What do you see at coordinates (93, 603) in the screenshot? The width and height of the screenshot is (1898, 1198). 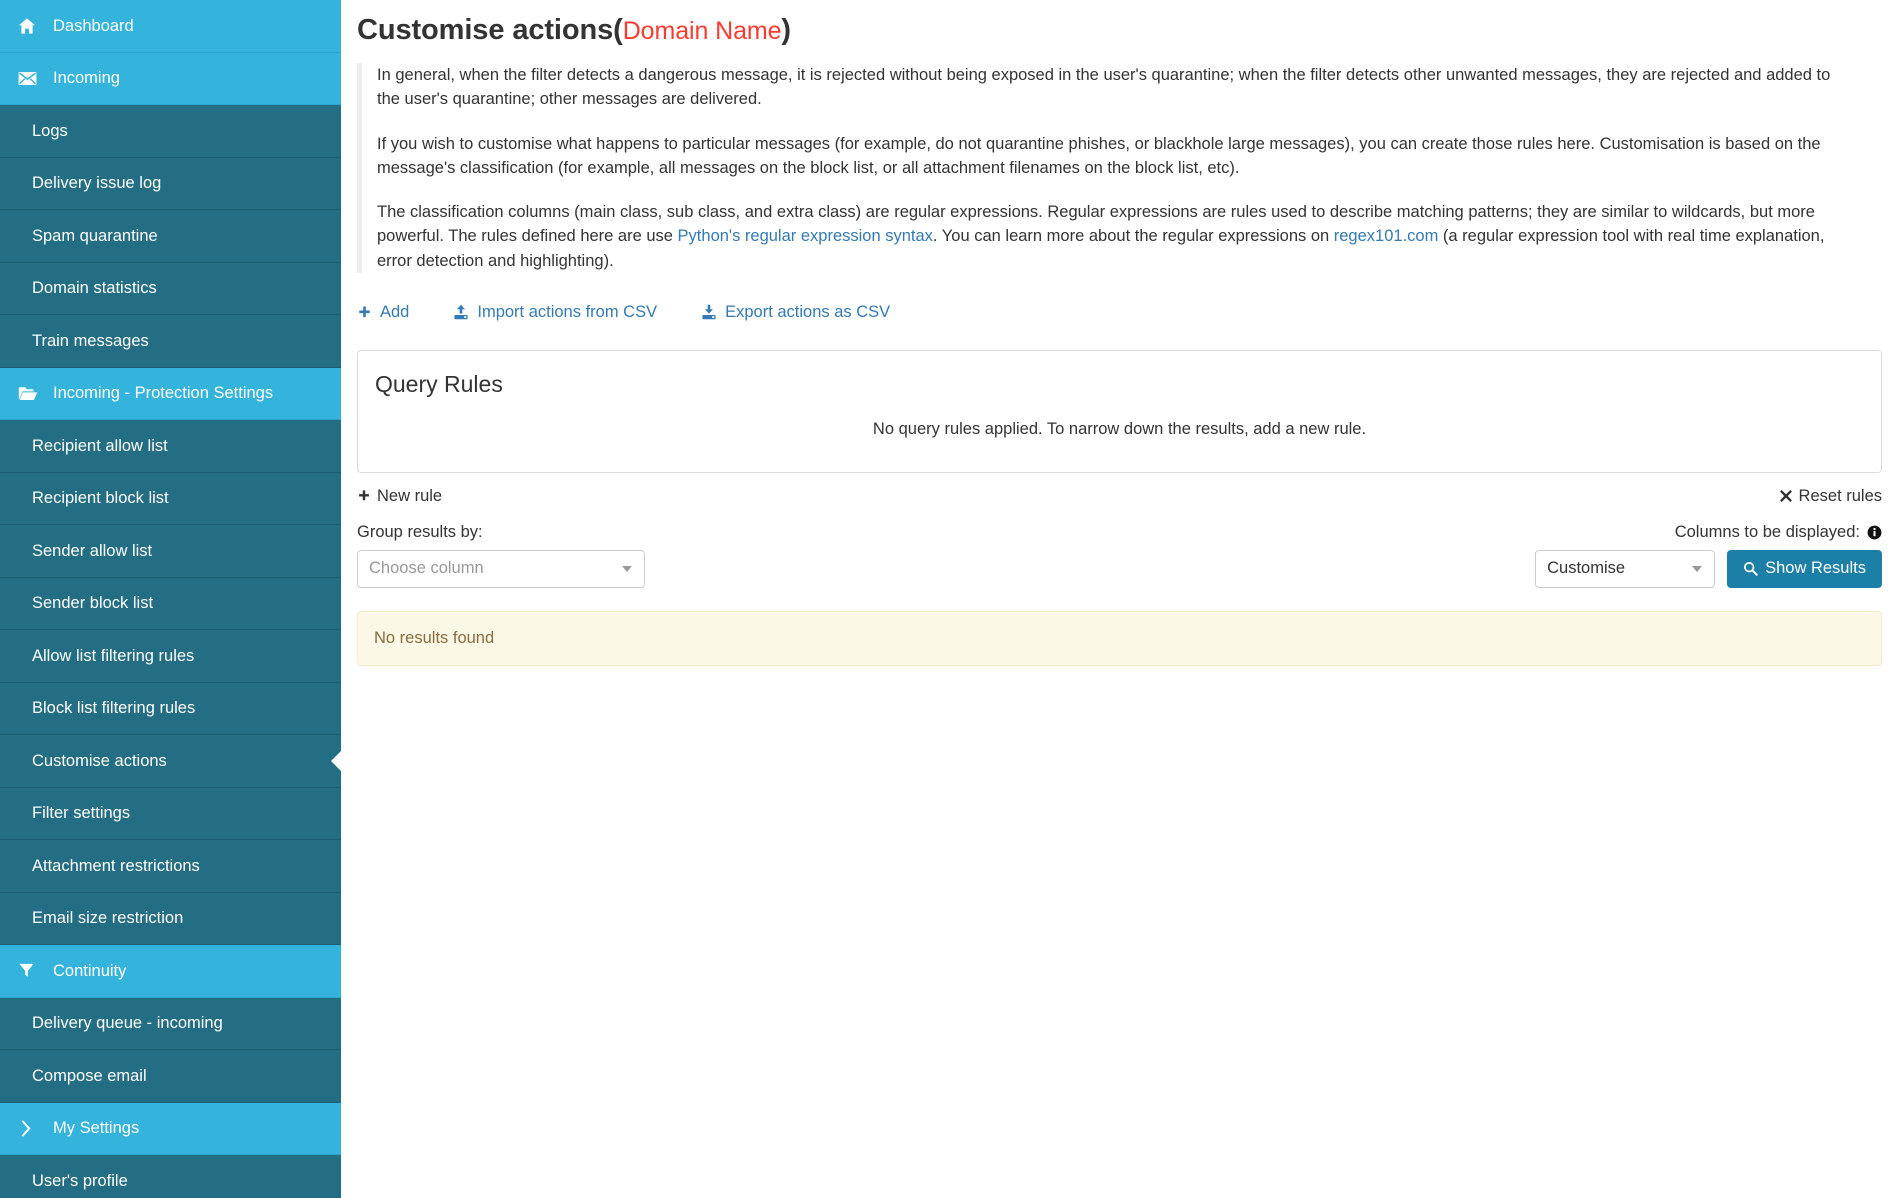 I see `sidebar-item-label: Sender block list` at bounding box center [93, 603].